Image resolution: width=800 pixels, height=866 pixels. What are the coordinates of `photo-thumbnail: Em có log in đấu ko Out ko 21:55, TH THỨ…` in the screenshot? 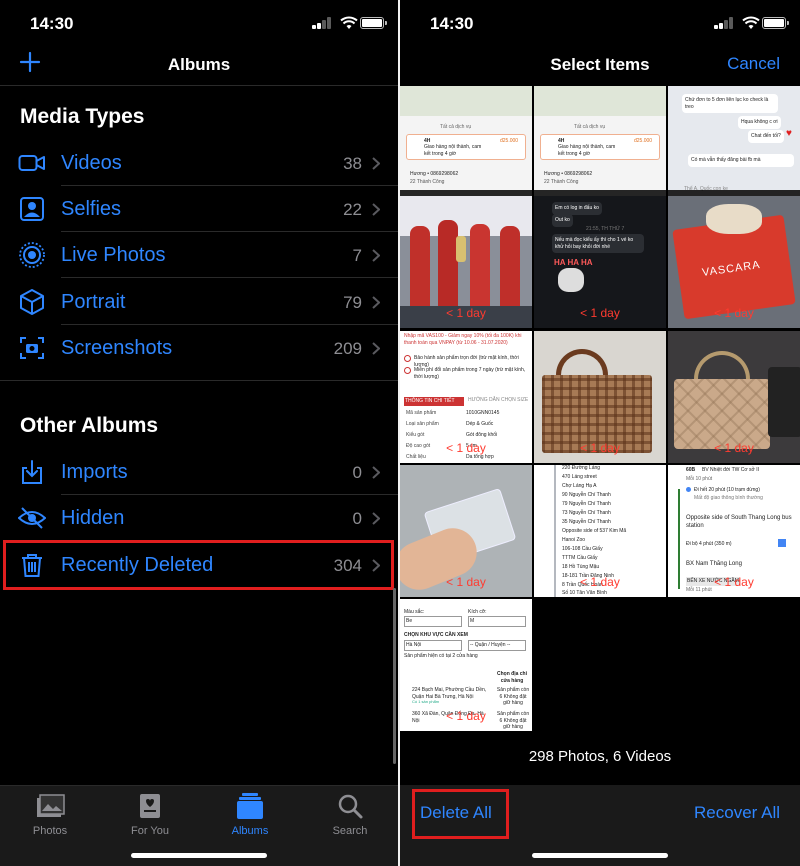 It's located at (600, 262).